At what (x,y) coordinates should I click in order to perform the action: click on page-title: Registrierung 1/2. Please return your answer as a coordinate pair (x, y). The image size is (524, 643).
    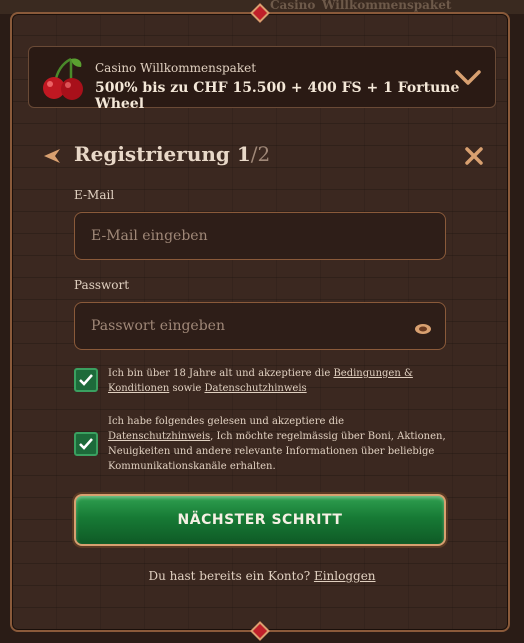
    Looking at the image, I should click on (172, 154).